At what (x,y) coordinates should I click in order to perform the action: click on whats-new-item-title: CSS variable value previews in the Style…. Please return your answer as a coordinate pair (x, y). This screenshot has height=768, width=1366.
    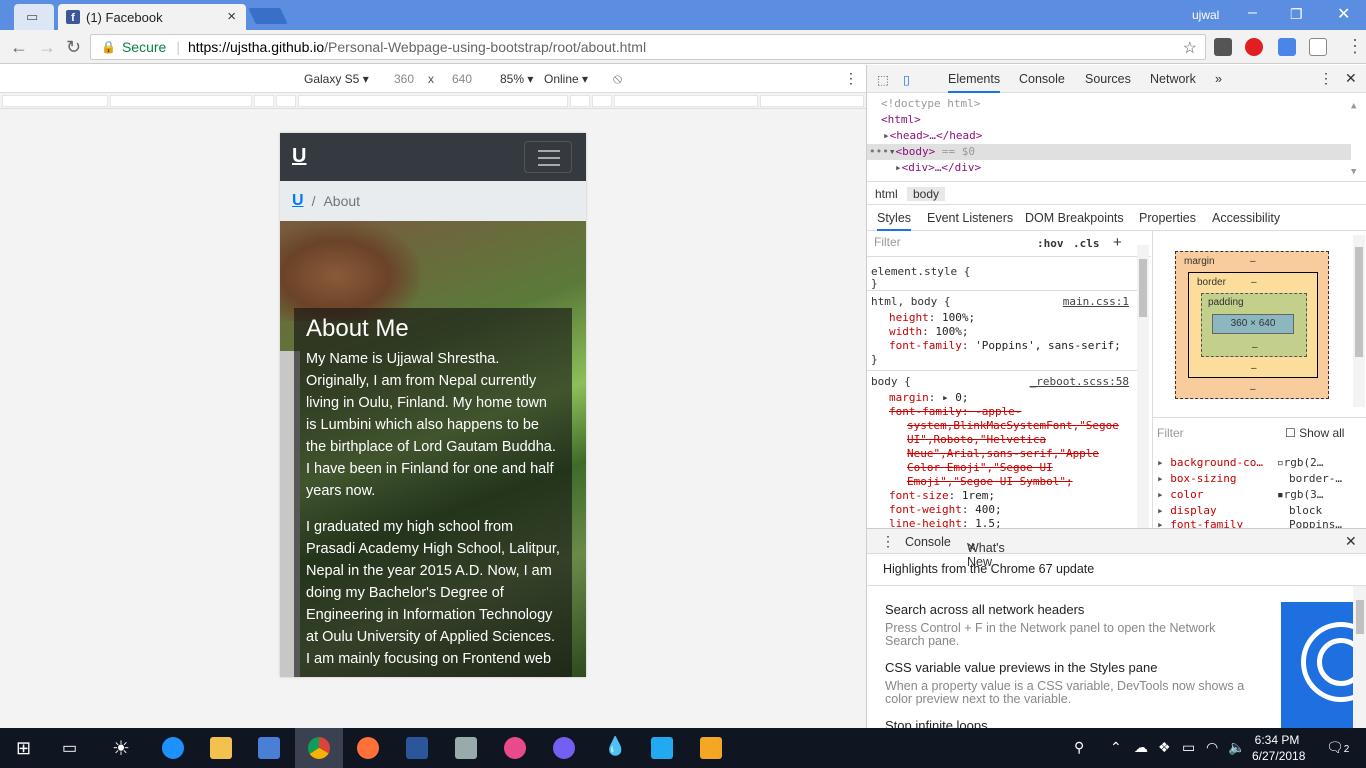
    Looking at the image, I should click on (1021, 667).